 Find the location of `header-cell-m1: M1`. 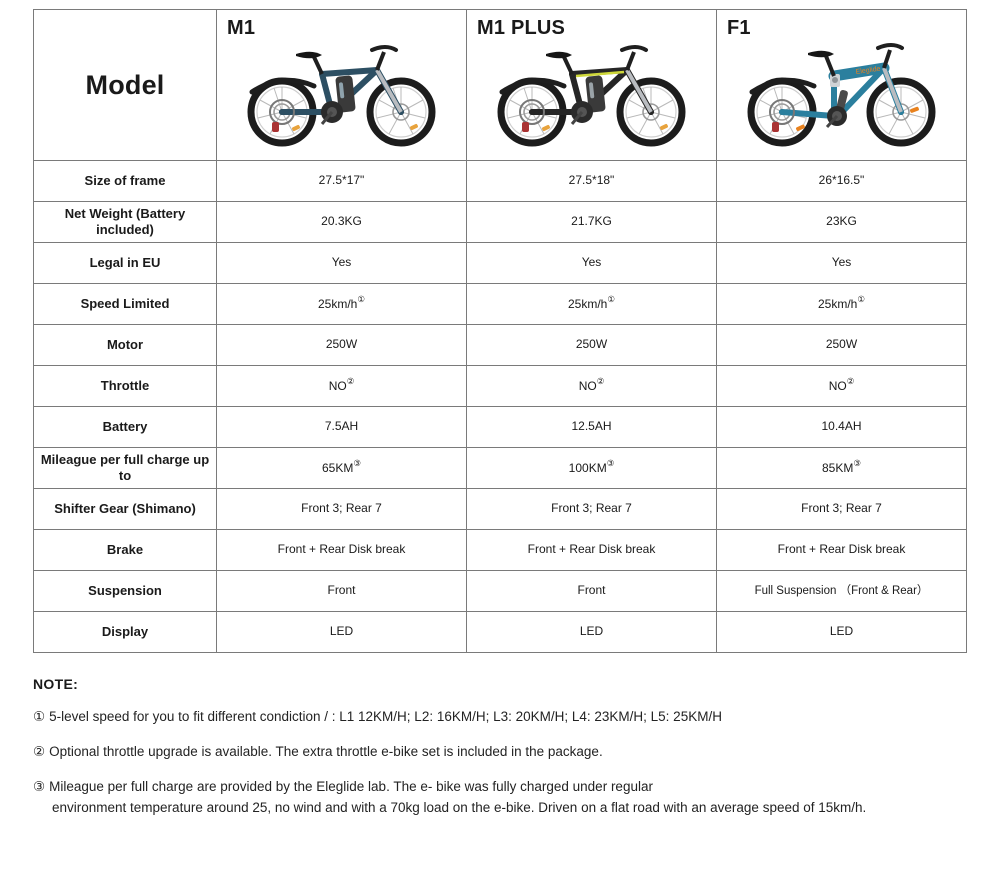

header-cell-m1: M1 is located at coordinates (341, 85).